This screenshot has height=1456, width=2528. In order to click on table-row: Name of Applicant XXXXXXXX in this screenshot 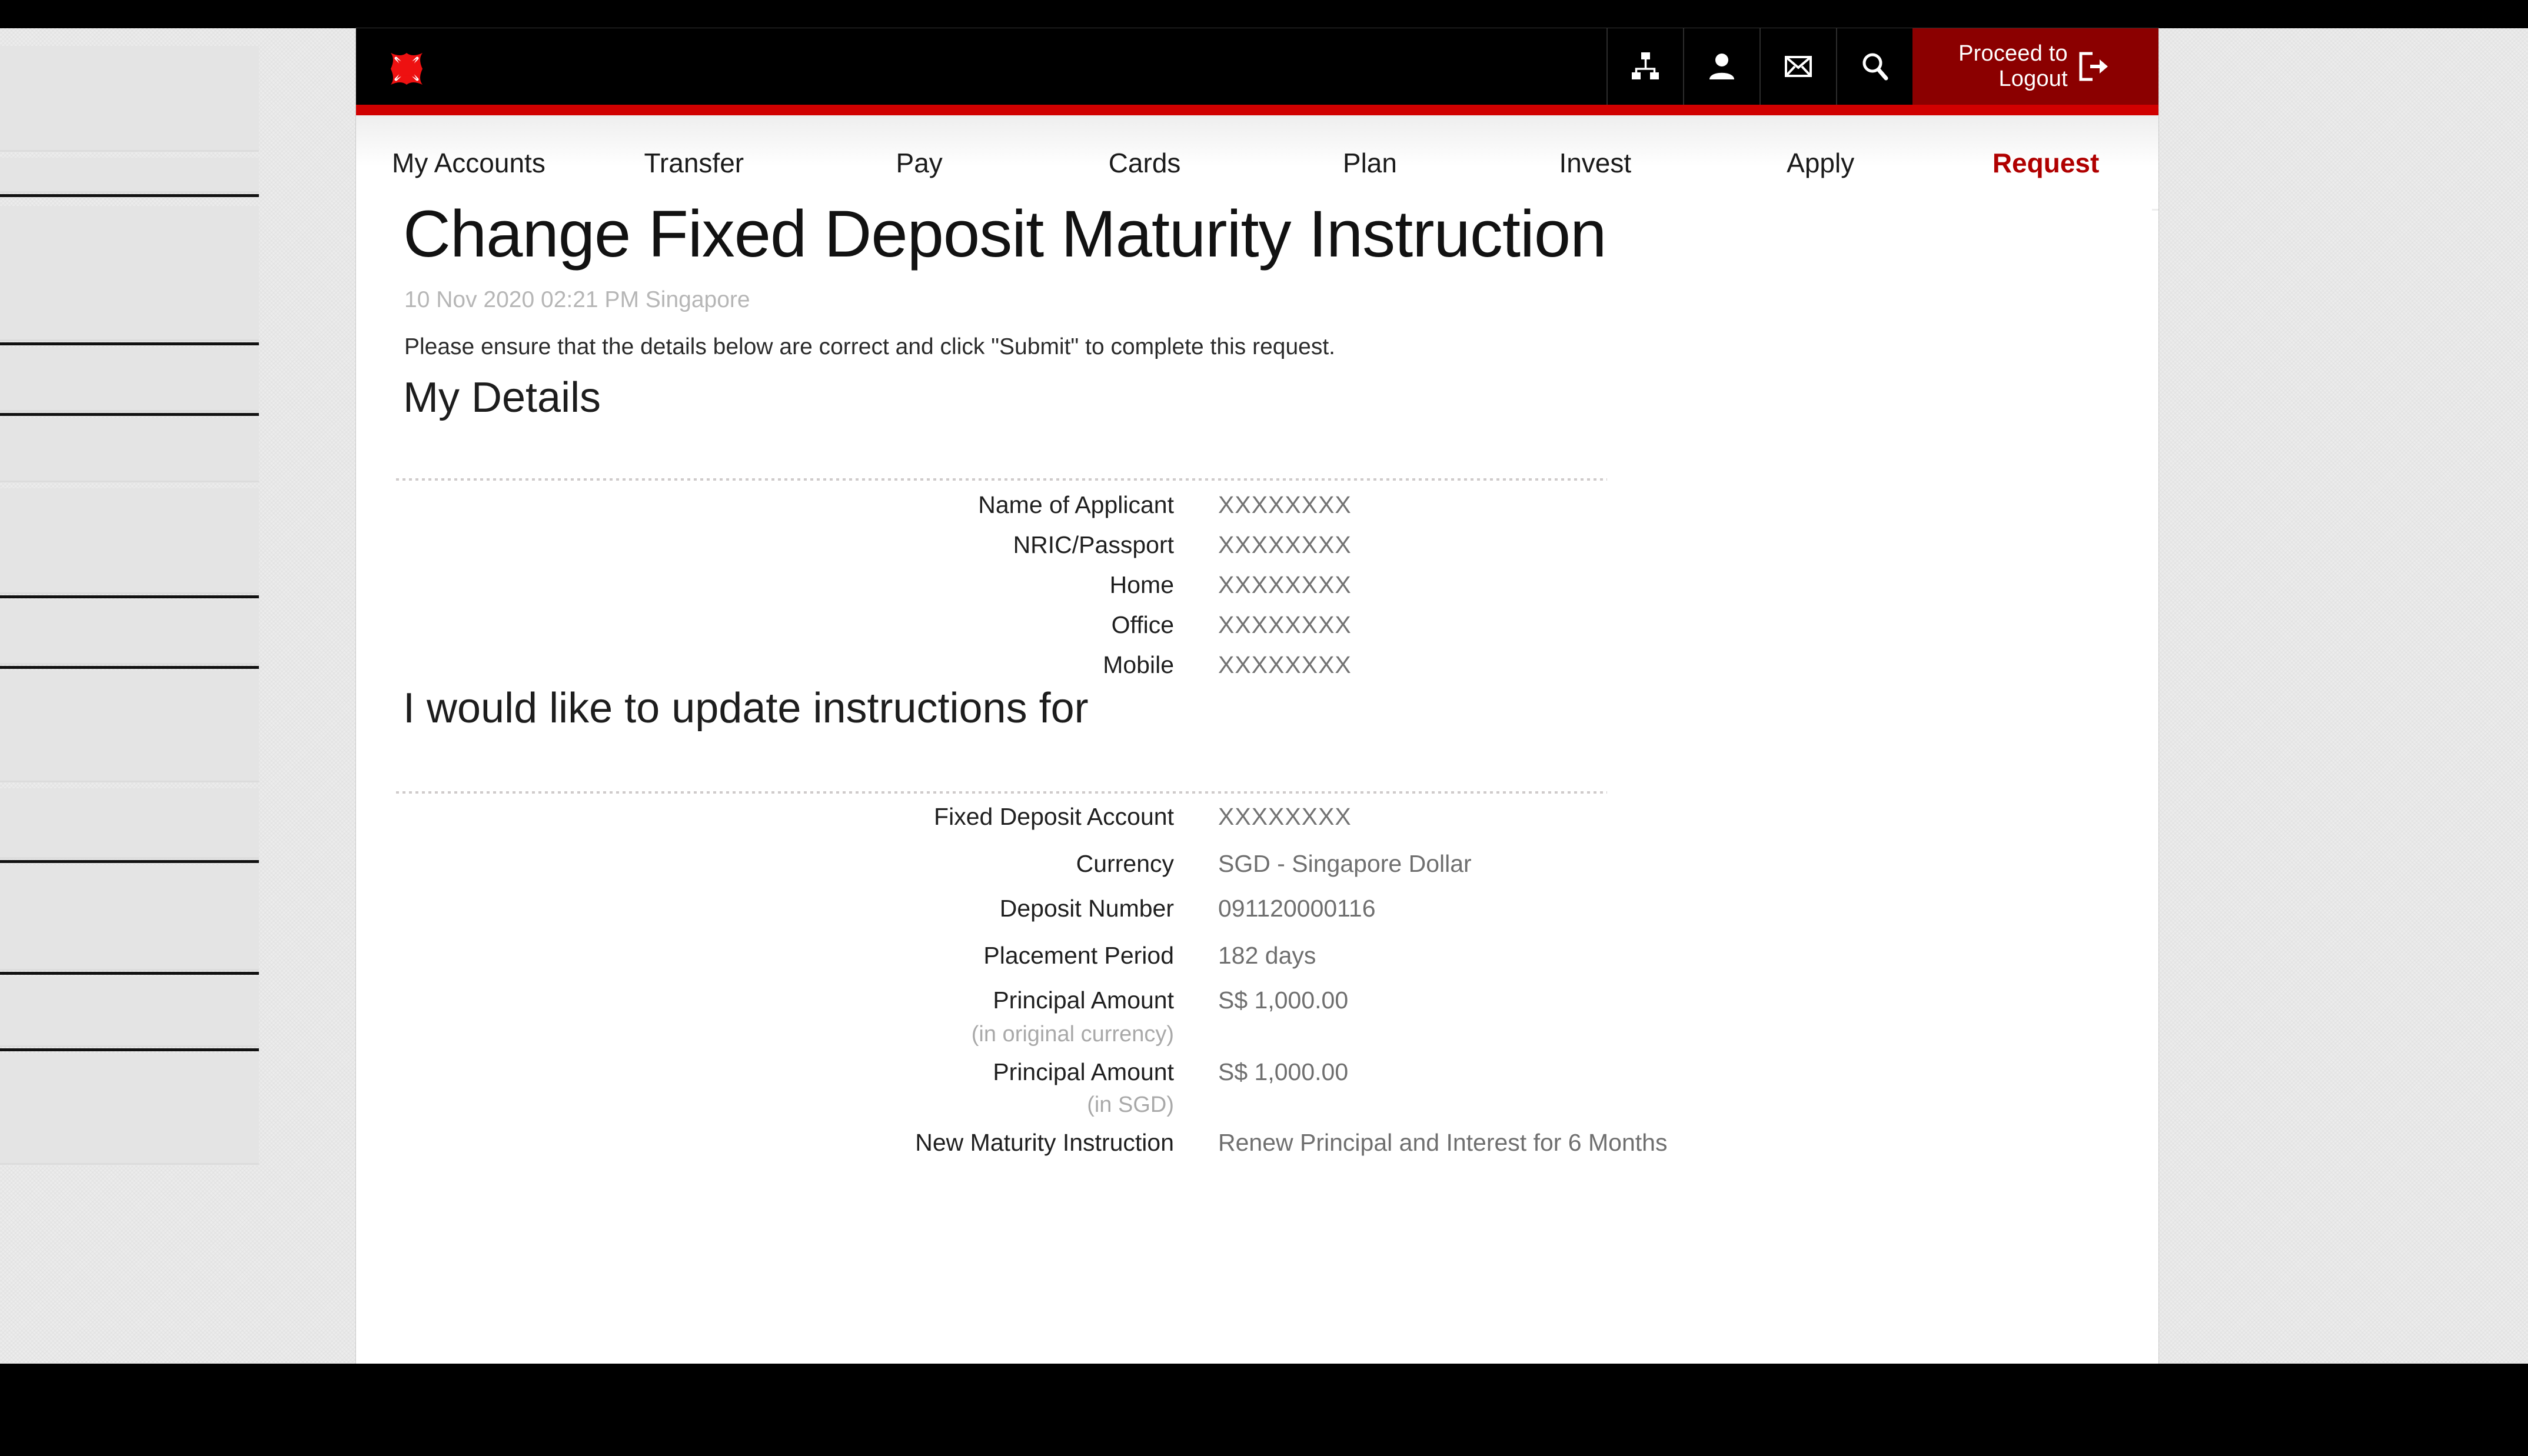, I will do `click(1254, 511)`.